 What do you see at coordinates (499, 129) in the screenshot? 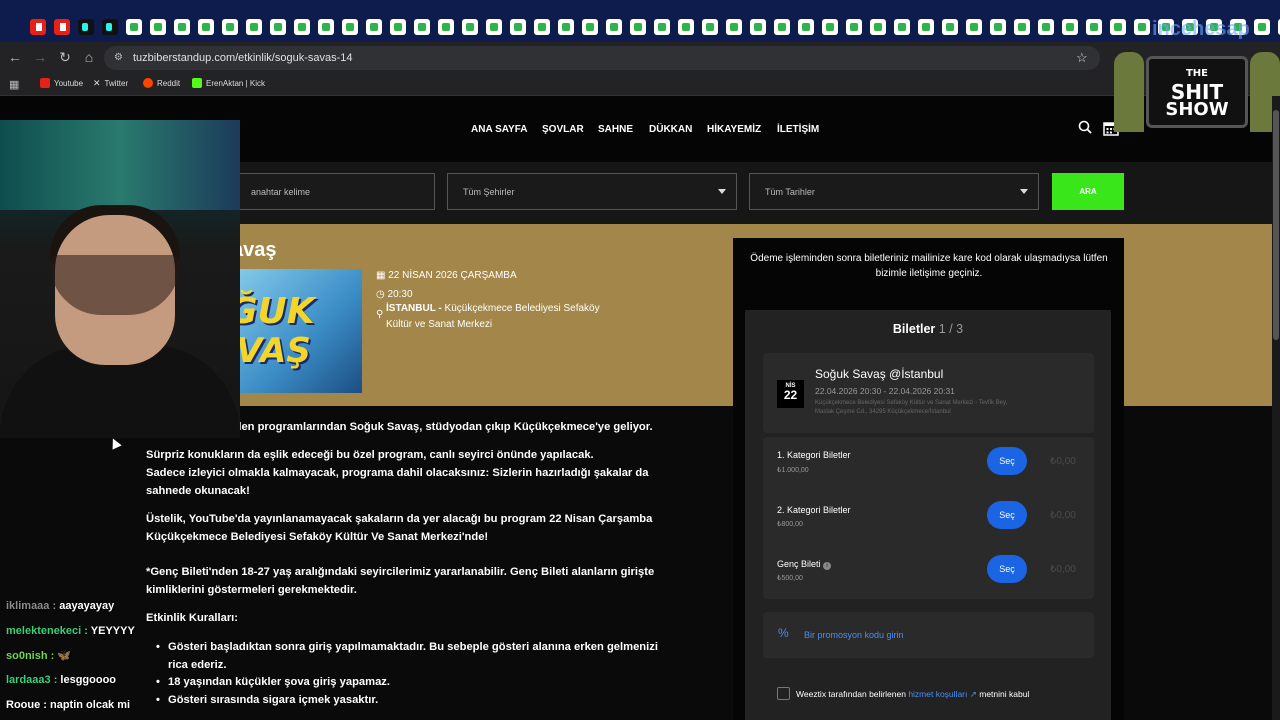
I see `nav-ana-sayfa: ANA SAYFA` at bounding box center [499, 129].